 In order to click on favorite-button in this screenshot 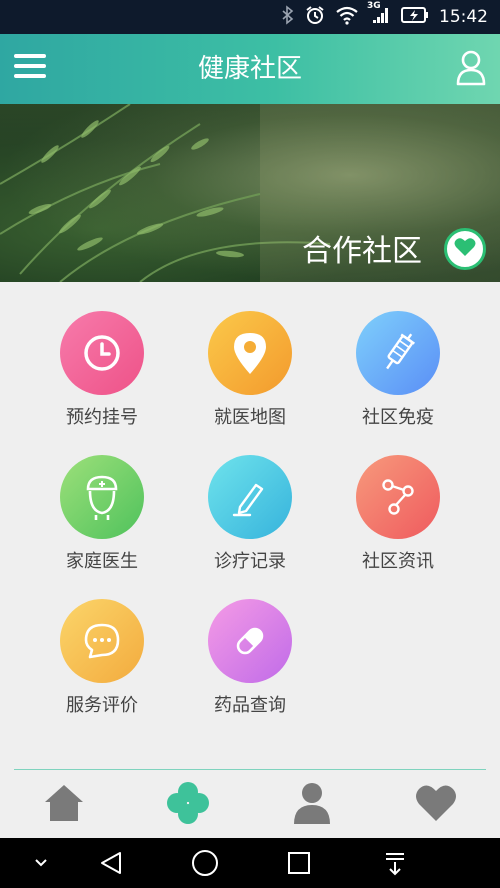, I will do `click(465, 249)`.